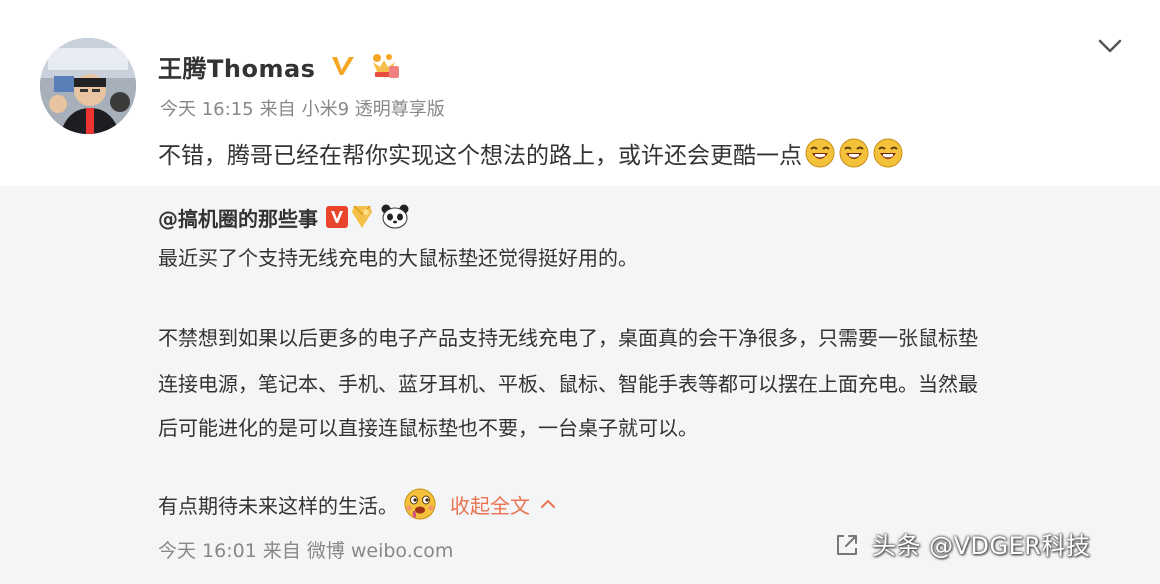  I want to click on chevron-up-icon, so click(548, 504).